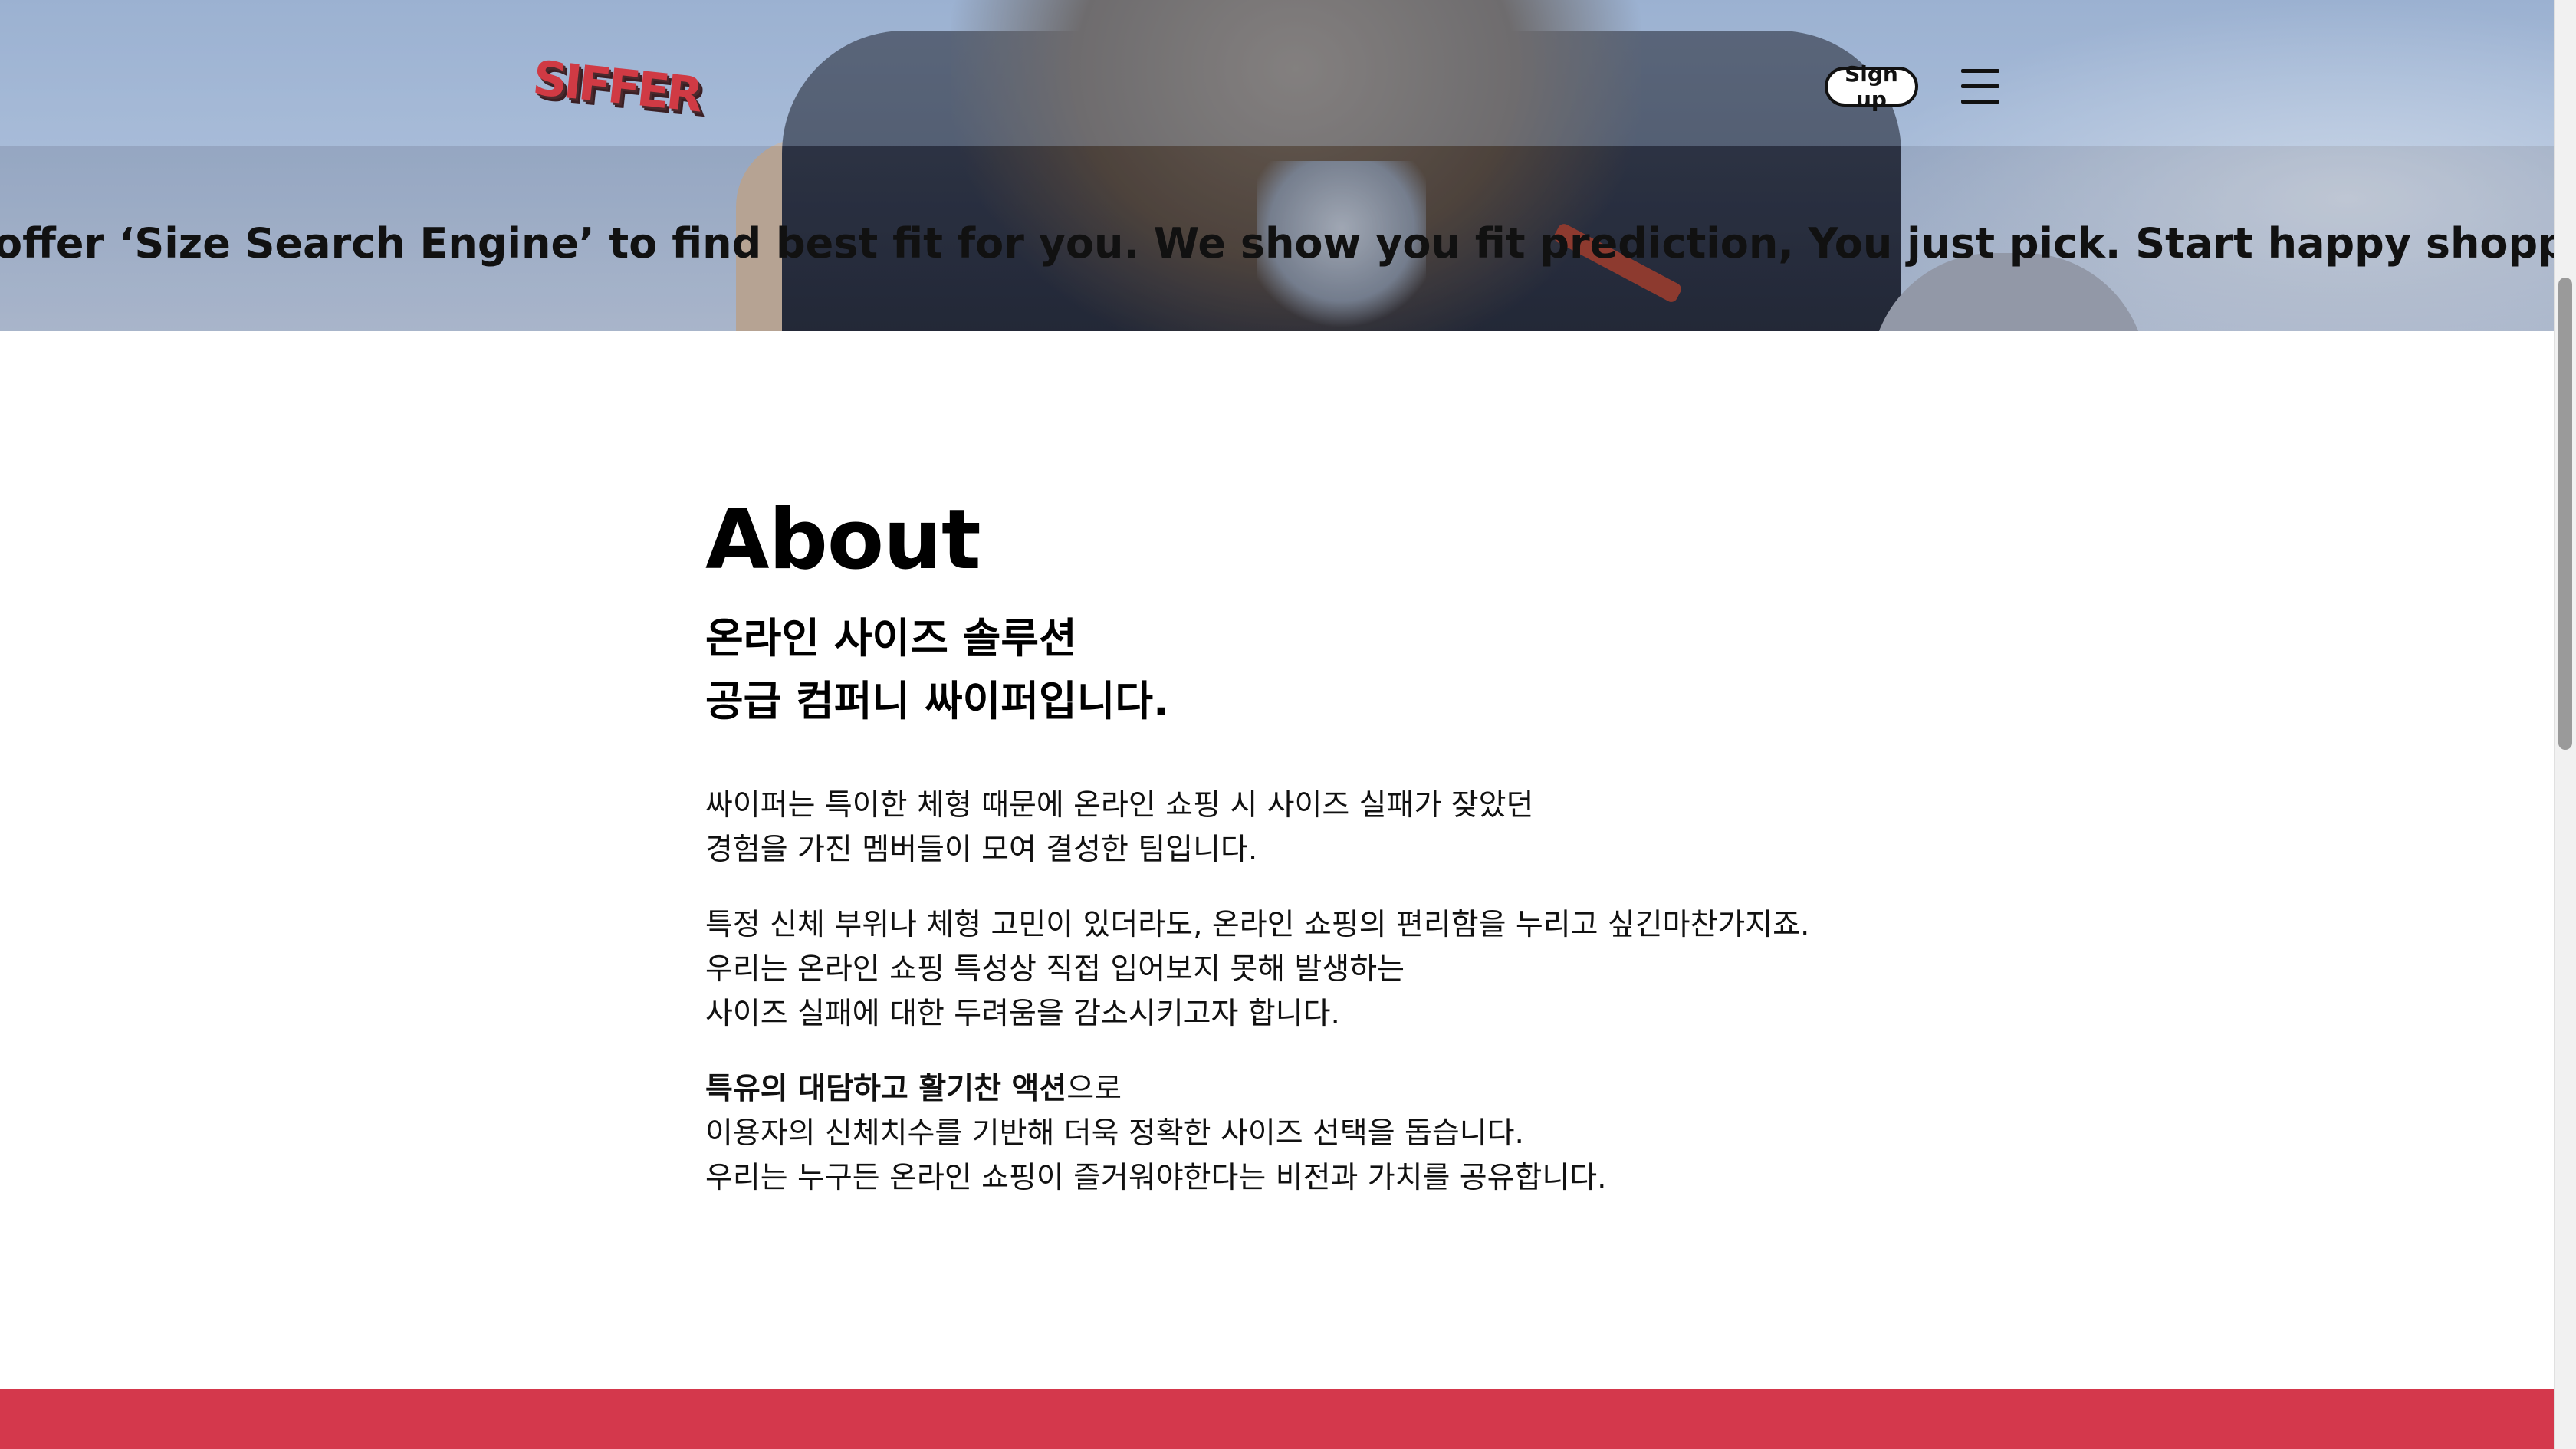 The image size is (2576, 1449). I want to click on footer-accent-band, so click(1277, 1419).